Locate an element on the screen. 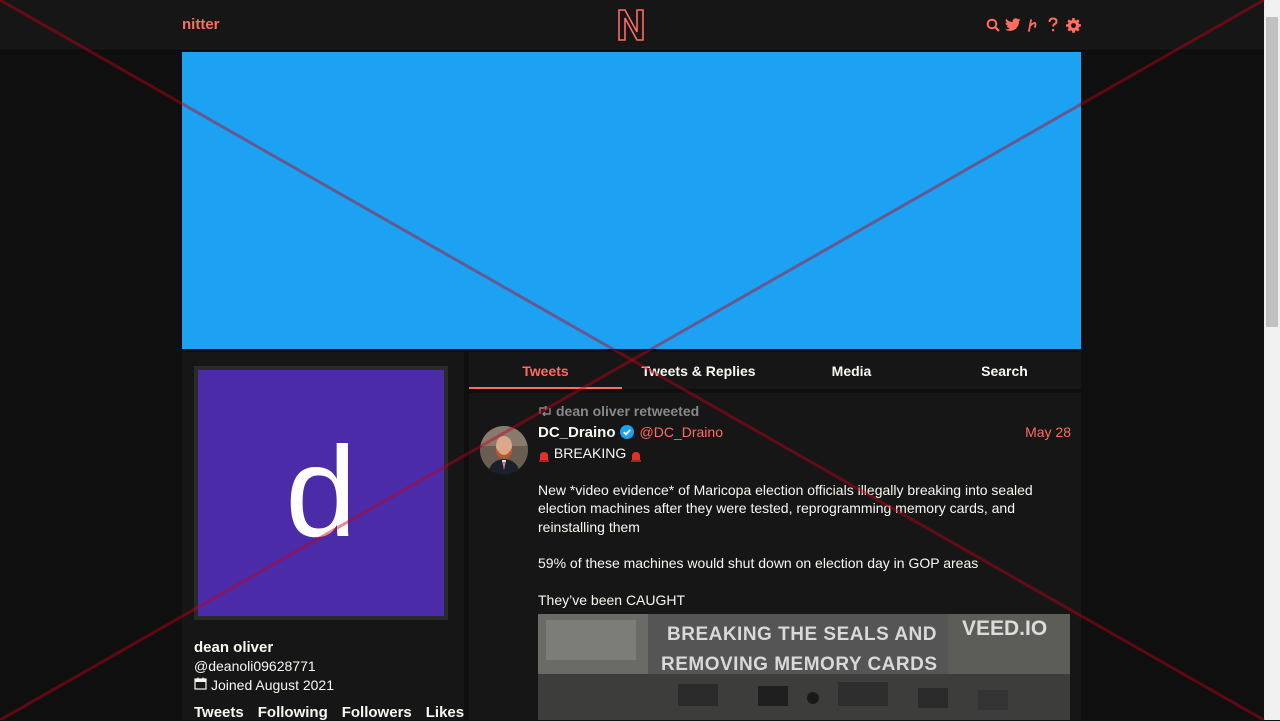 Image resolution: width=1280 pixels, height=721 pixels. stat-tweets: Tweets is located at coordinates (219, 712).